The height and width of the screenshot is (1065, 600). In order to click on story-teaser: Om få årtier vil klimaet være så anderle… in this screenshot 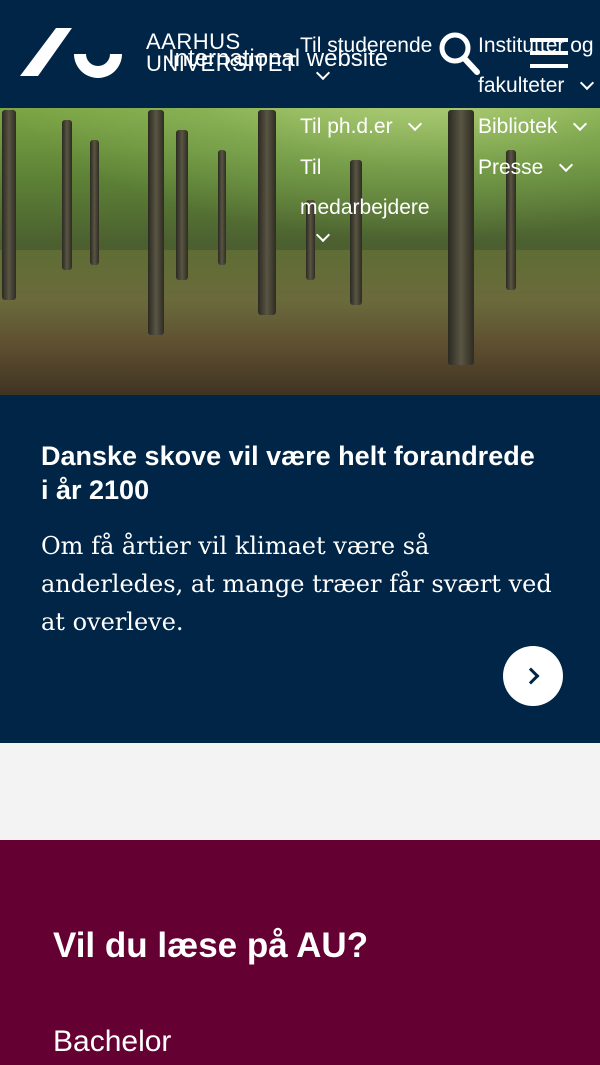, I will do `click(296, 584)`.